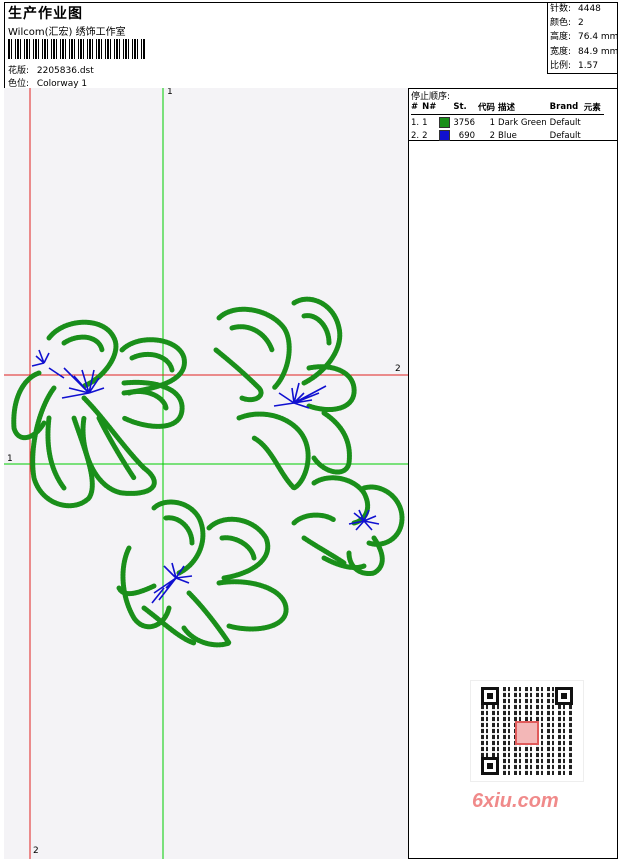 The height and width of the screenshot is (861, 620). Describe the element at coordinates (589, 9) in the screenshot. I see `stat-value: 4448` at that location.